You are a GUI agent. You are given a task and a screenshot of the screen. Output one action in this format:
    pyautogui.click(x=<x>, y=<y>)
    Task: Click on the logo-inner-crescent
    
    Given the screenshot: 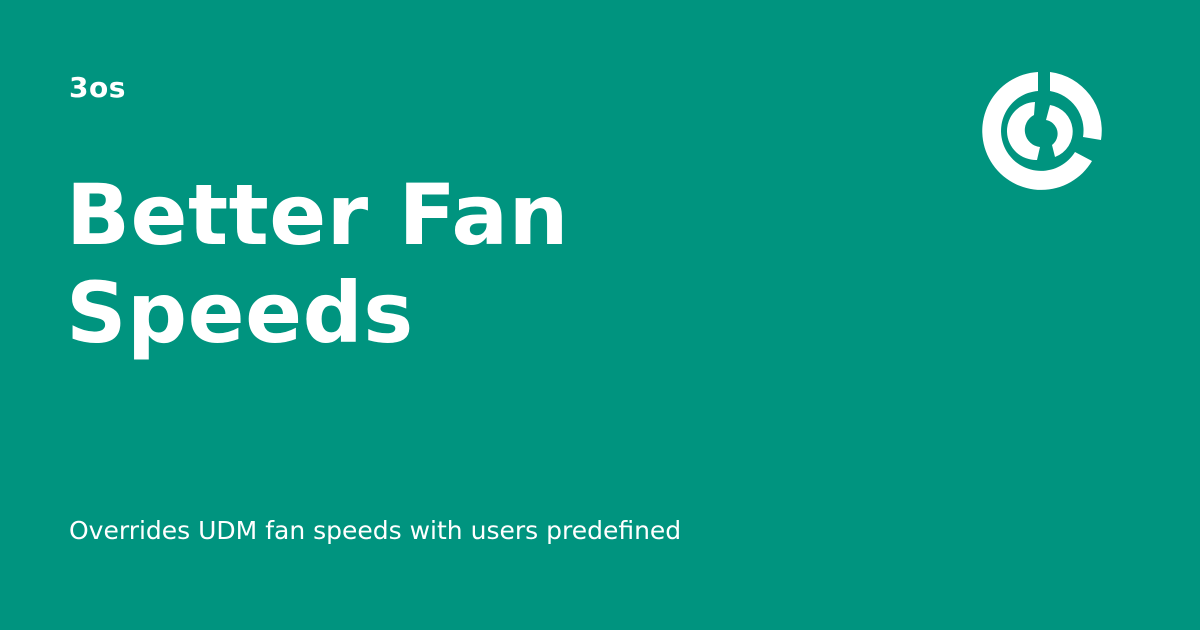 What is the action you would take?
    pyautogui.click(x=1023, y=131)
    